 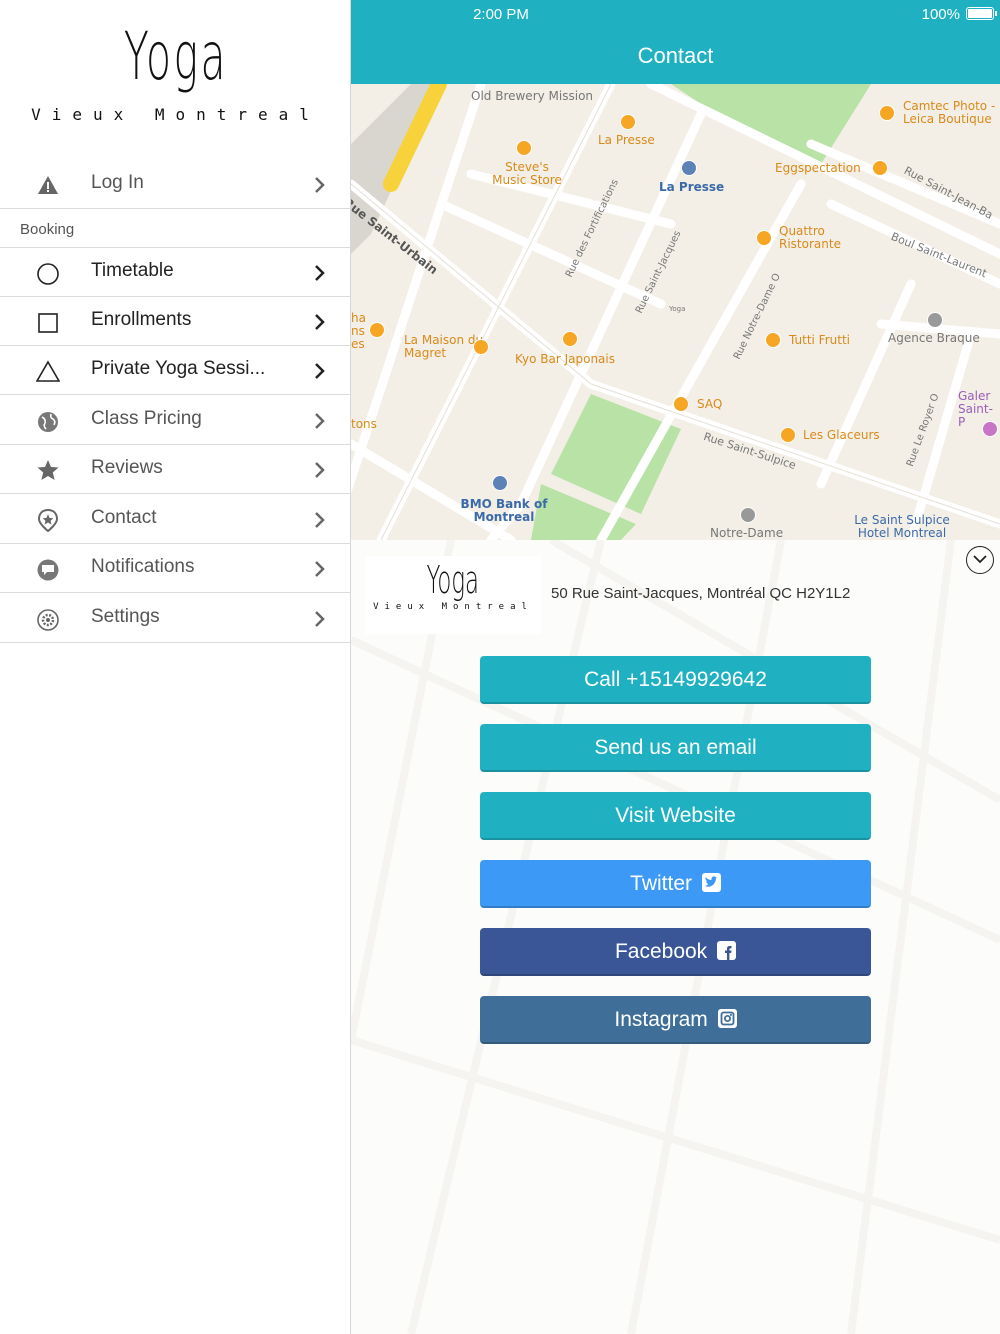 What do you see at coordinates (661, 1019) in the screenshot?
I see `instagram-label: Instagram` at bounding box center [661, 1019].